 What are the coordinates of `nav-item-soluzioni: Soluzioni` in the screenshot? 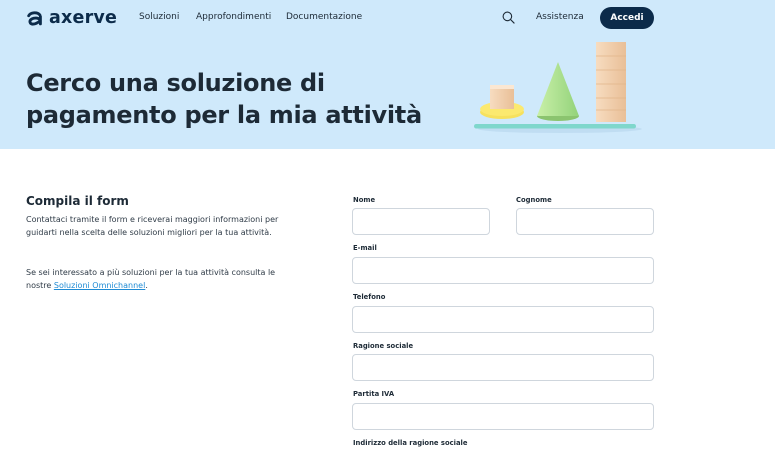 It's located at (159, 17).